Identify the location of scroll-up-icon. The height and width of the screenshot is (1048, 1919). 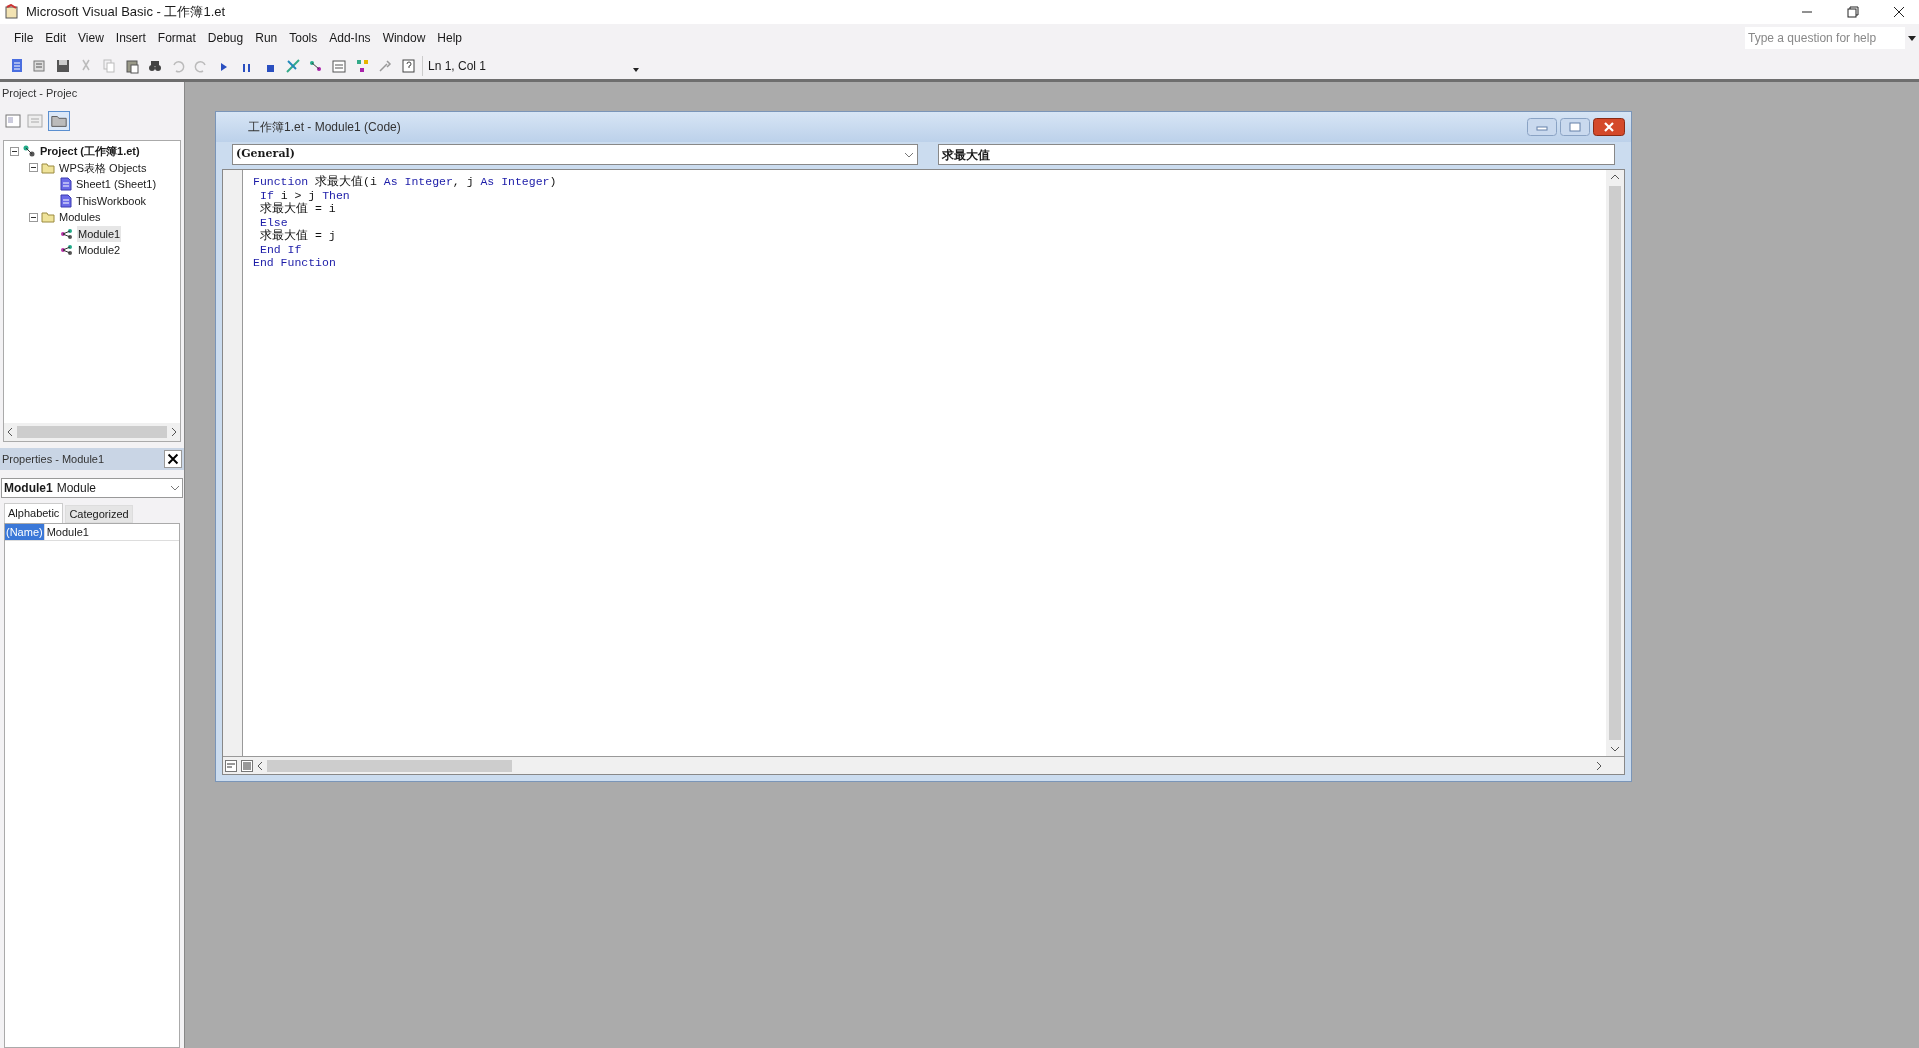
(1615, 177).